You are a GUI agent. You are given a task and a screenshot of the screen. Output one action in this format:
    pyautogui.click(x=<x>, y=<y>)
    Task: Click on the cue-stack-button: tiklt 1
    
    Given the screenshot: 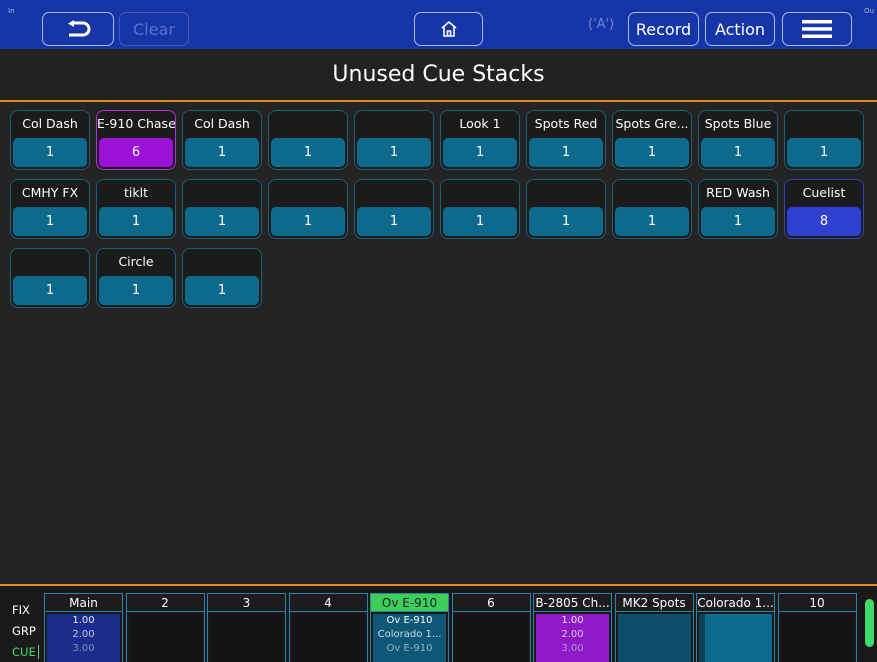 What is the action you would take?
    pyautogui.click(x=136, y=209)
    